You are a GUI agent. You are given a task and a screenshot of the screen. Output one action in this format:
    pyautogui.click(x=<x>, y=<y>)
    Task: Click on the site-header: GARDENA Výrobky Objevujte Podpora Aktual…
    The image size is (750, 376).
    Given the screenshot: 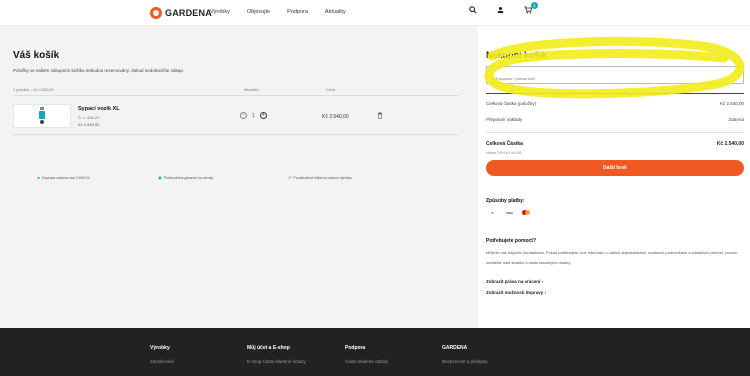 What is the action you would take?
    pyautogui.click(x=375, y=13)
    